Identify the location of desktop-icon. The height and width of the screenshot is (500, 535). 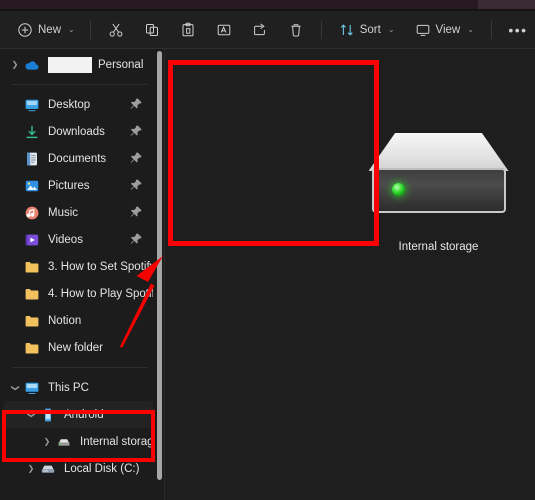
(32, 105).